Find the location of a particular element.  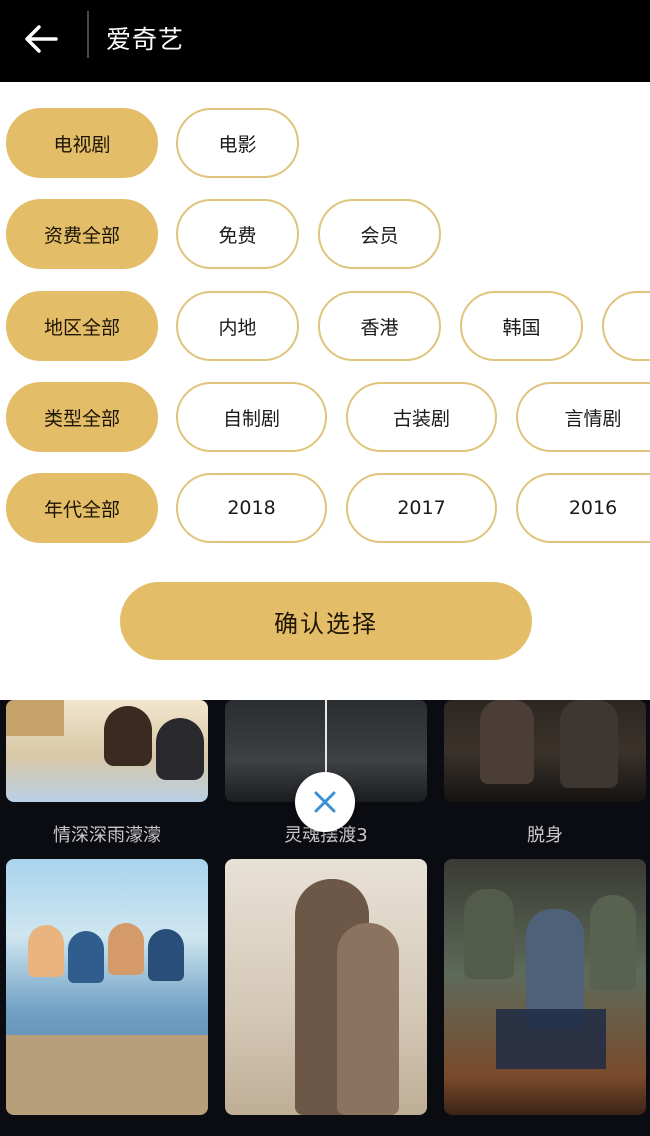

filter-row-region: 地区全部 内地 香港 韩国 is located at coordinates (325, 328).